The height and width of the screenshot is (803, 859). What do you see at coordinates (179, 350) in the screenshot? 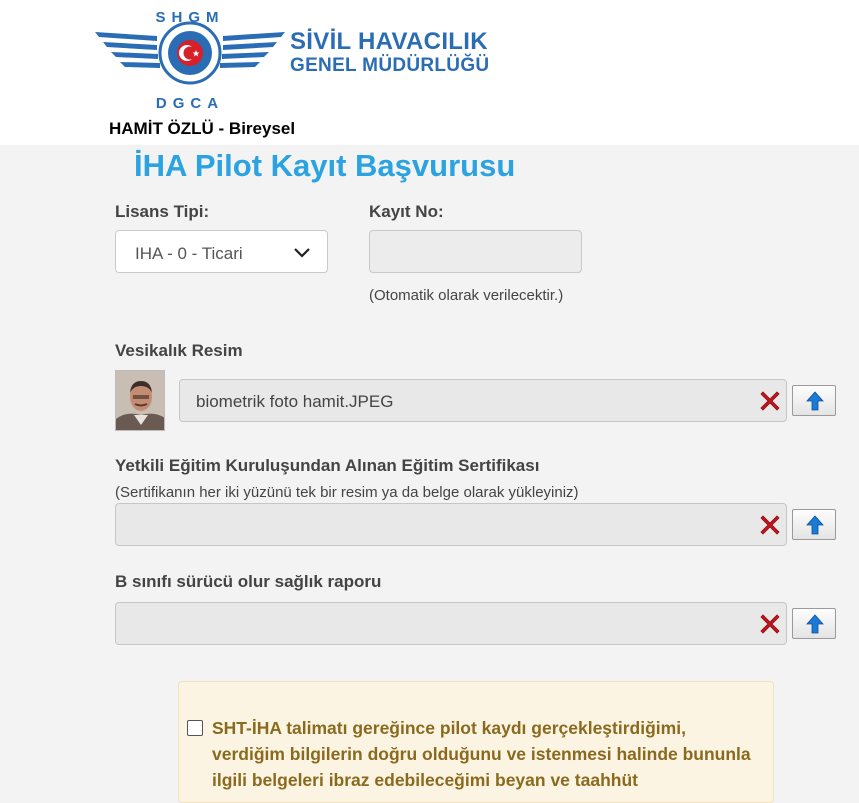
I see `photo-label: Vesikalık Resim` at bounding box center [179, 350].